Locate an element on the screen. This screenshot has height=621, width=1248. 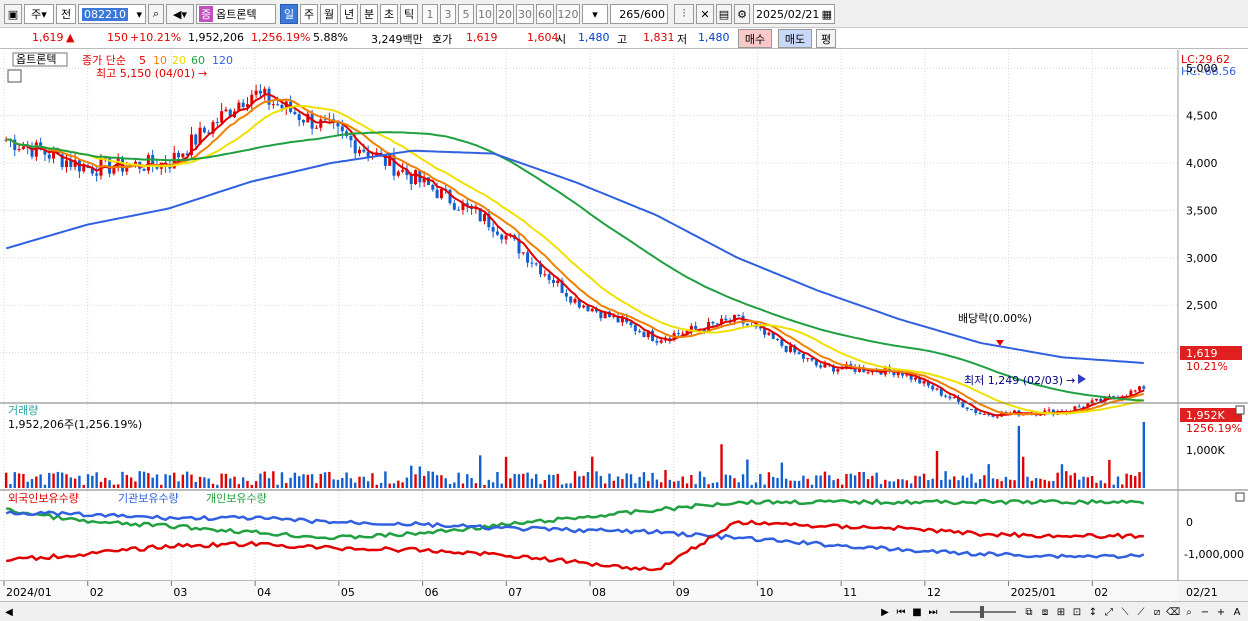
period-type-select: 주 ▾ is located at coordinates (39, 14).